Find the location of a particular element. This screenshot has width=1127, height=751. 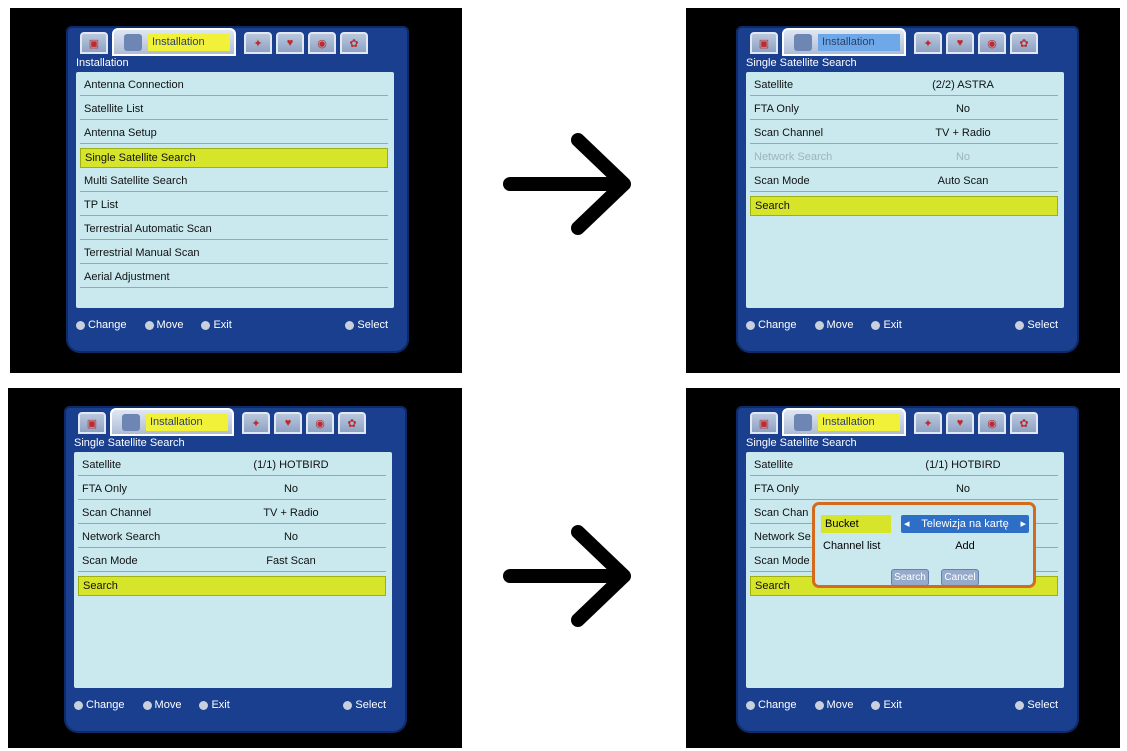

menu-item: TP List is located at coordinates (234, 206).